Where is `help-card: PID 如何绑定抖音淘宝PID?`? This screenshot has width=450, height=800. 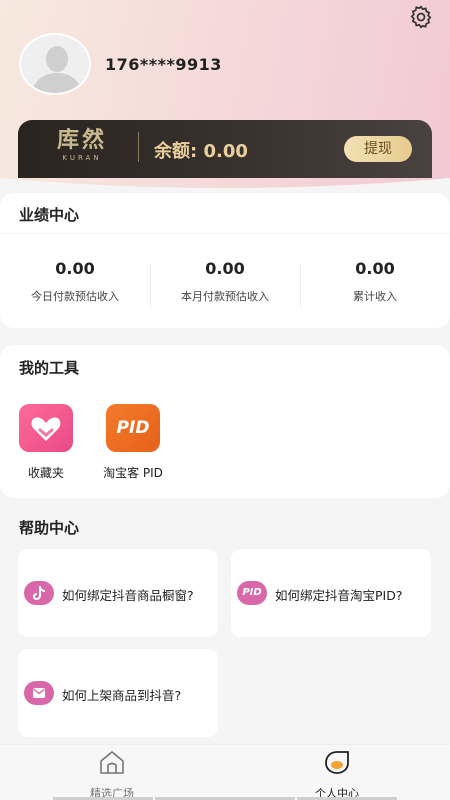
help-card: PID 如何绑定抖音淘宝PID? is located at coordinates (331, 593).